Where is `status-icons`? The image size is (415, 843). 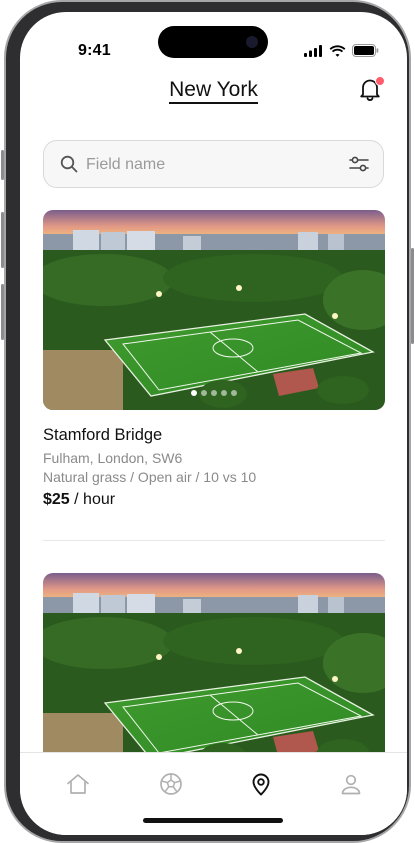 status-icons is located at coordinates (341, 50).